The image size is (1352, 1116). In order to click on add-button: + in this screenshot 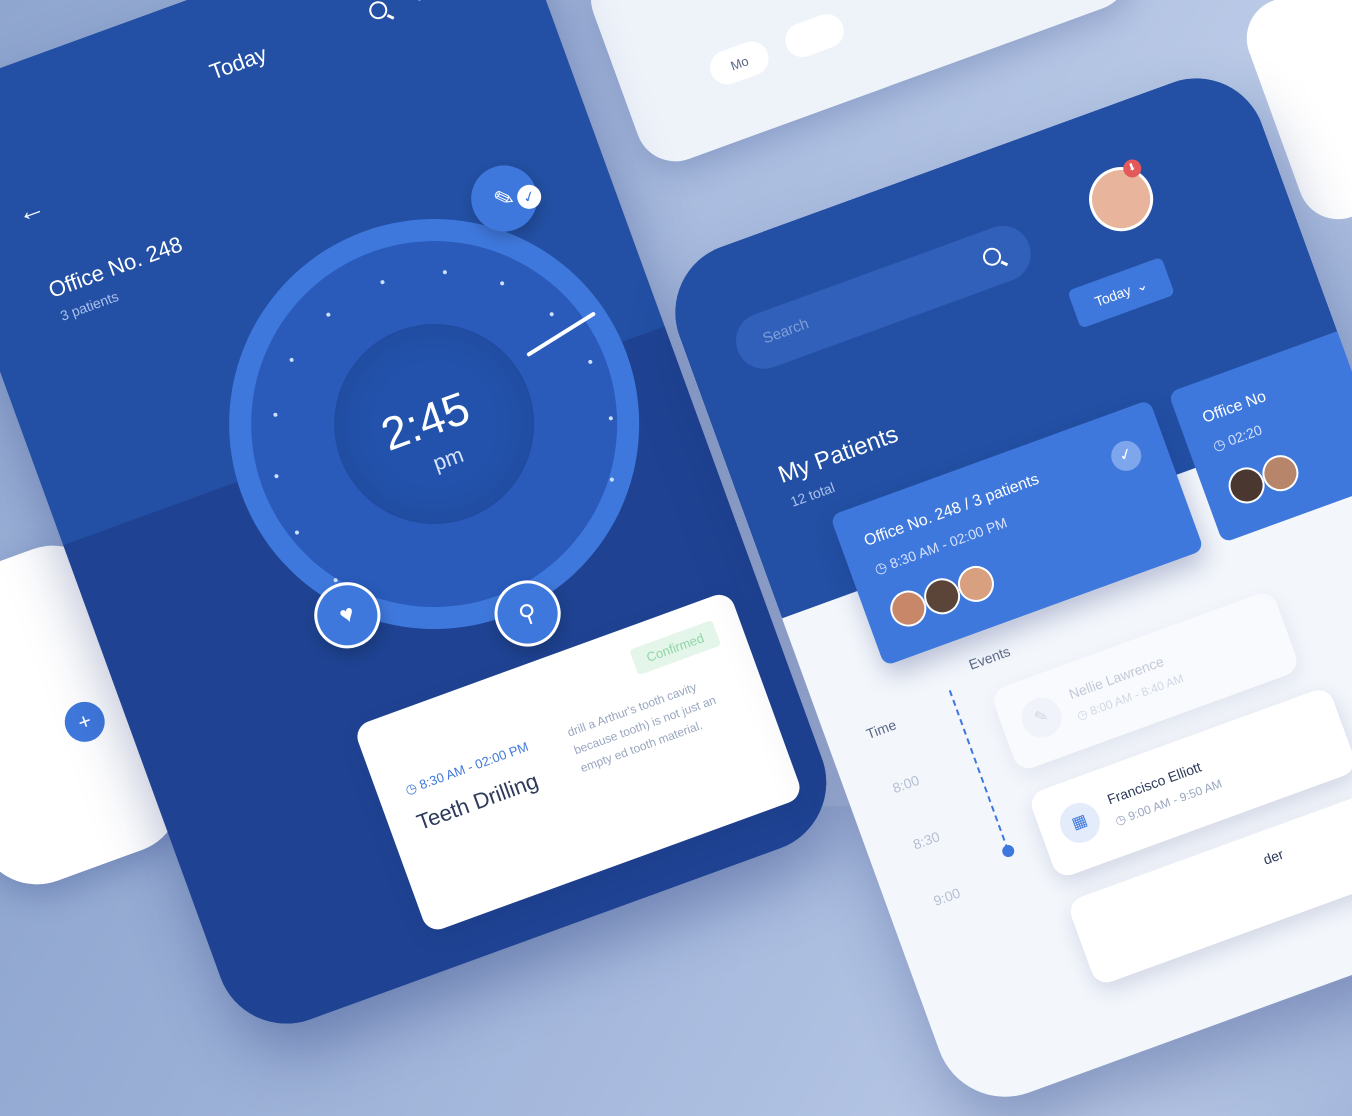, I will do `click(85, 722)`.